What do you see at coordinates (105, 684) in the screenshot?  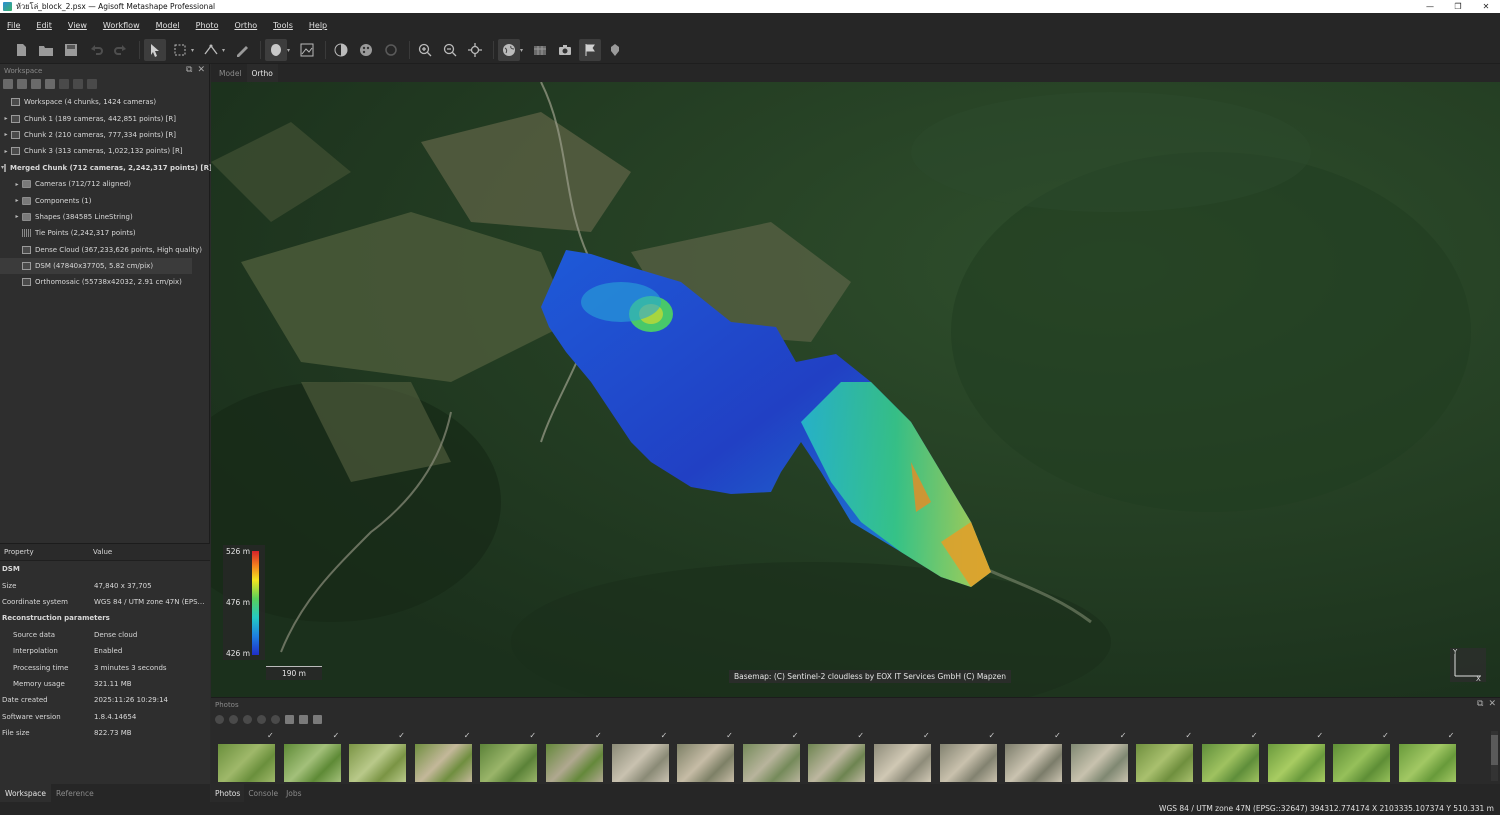 I see `property-row: Memory usage 321.11 MB` at bounding box center [105, 684].